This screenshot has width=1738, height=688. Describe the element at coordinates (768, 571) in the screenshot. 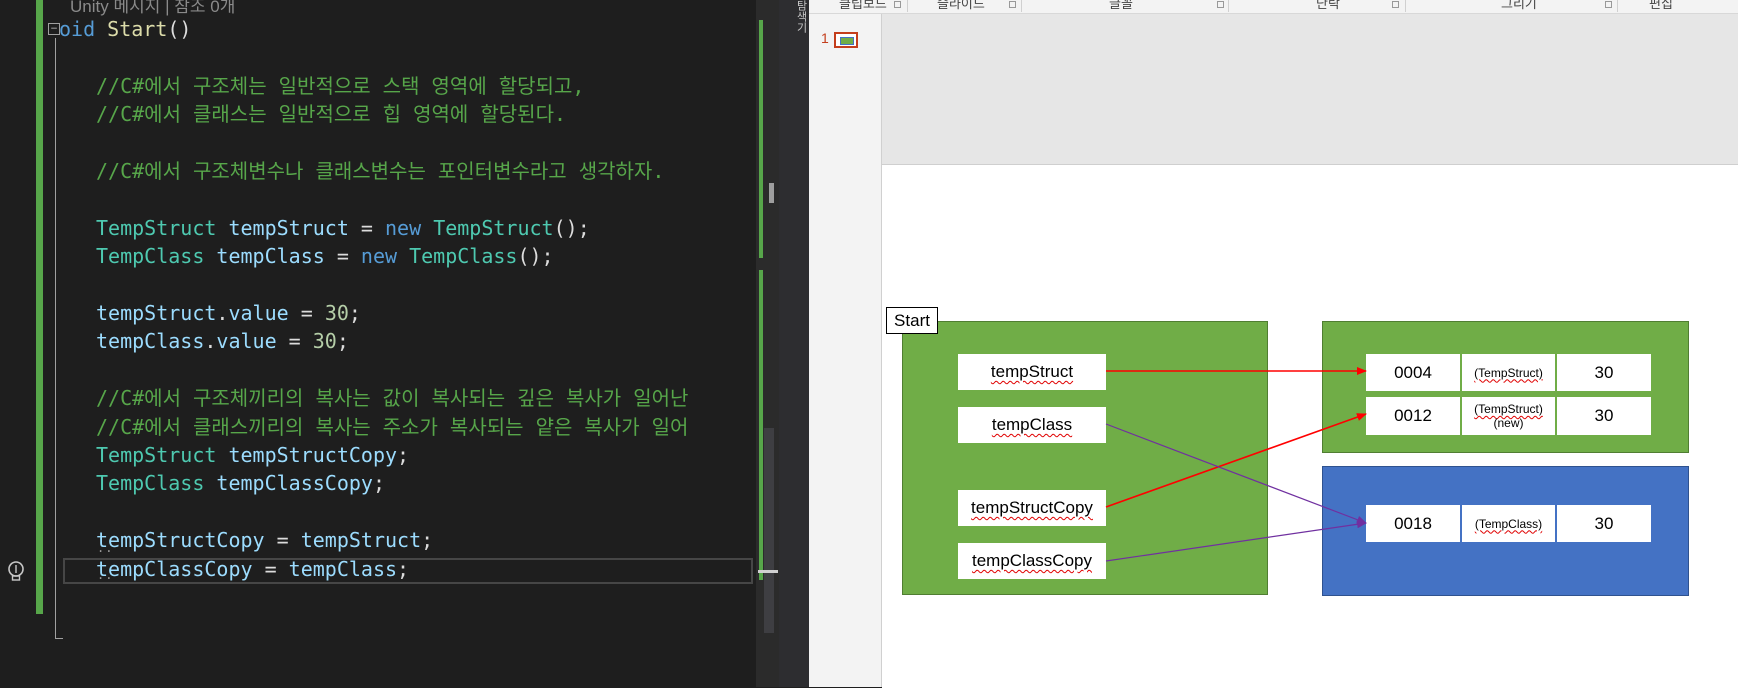

I see `caret-marker` at that location.